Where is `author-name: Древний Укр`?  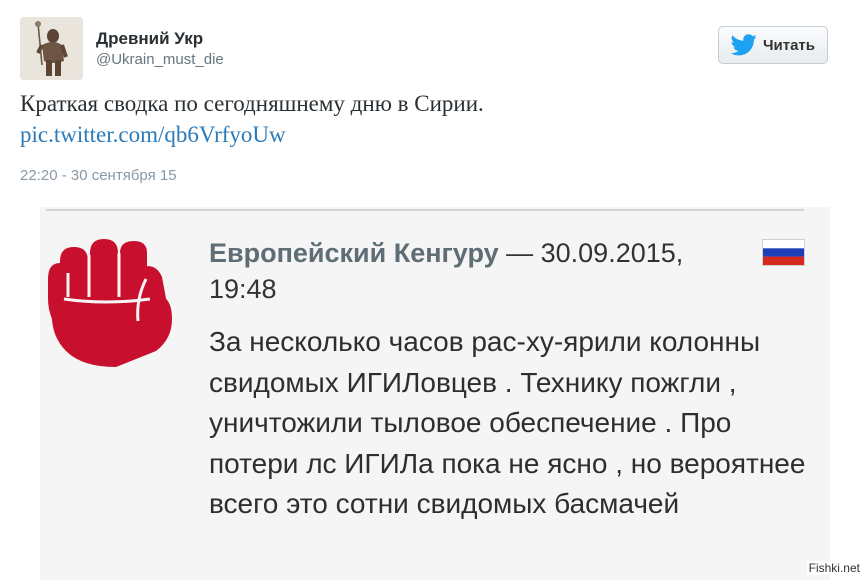 author-name: Древний Укр is located at coordinates (149, 39).